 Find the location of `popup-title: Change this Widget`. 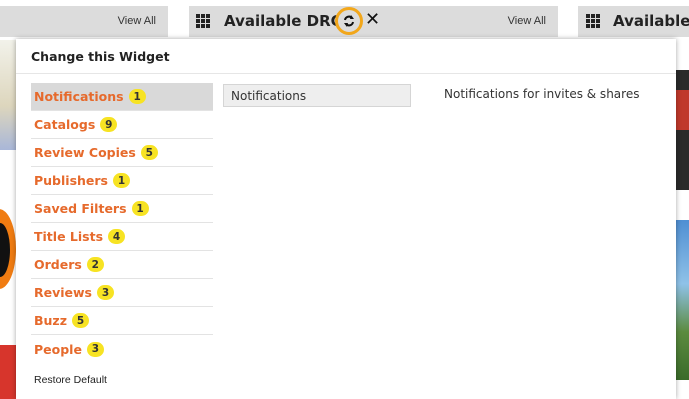

popup-title: Change this Widget is located at coordinates (100, 56).